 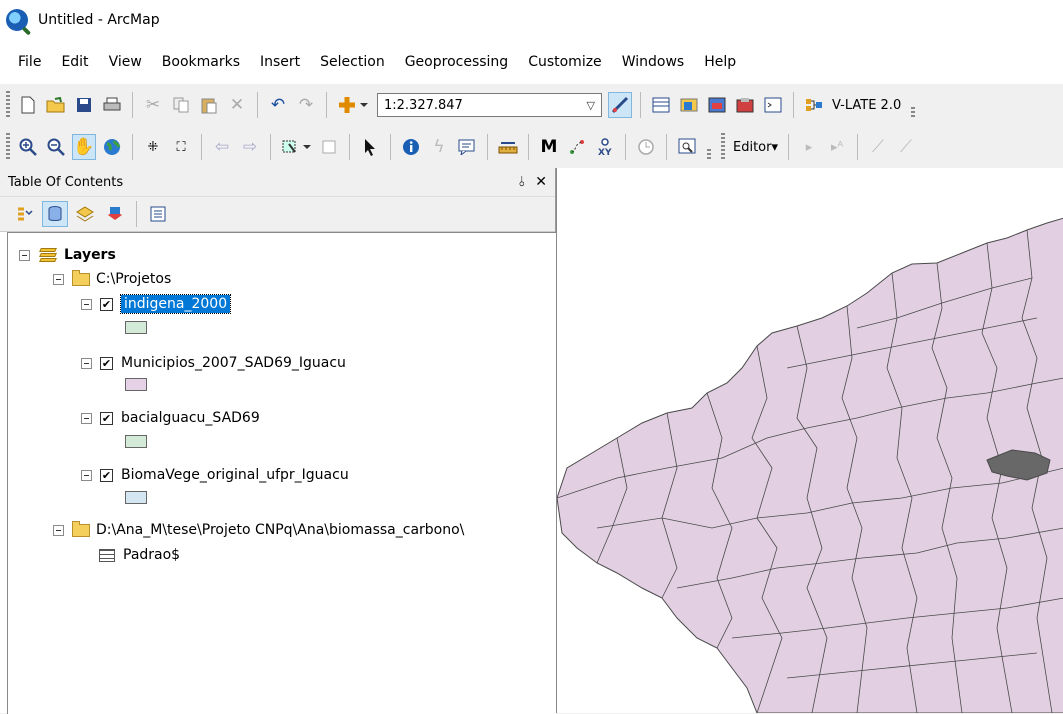 What do you see at coordinates (85, 214) in the screenshot?
I see `list-by-visibility-button` at bounding box center [85, 214].